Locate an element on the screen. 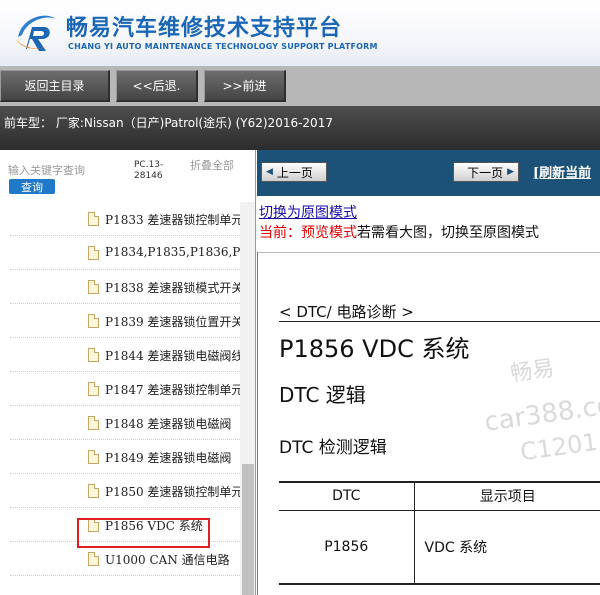 Image resolution: width=600 pixels, height=595 pixels. arrow-right-icon: ▶ is located at coordinates (510, 172).